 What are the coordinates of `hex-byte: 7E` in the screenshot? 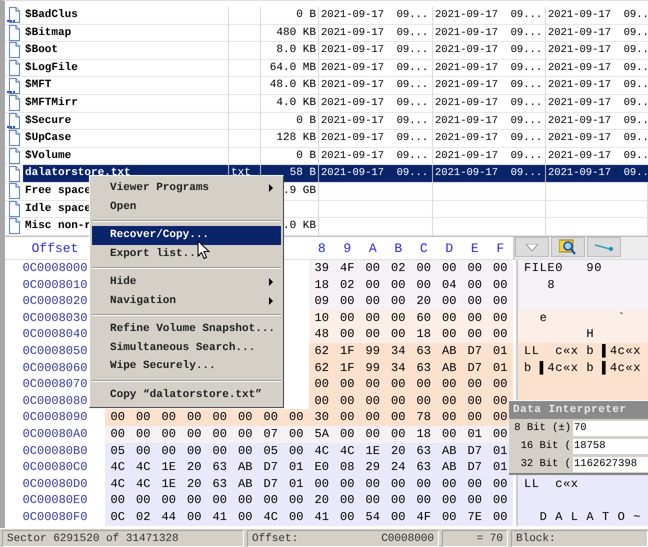 It's located at (475, 517).